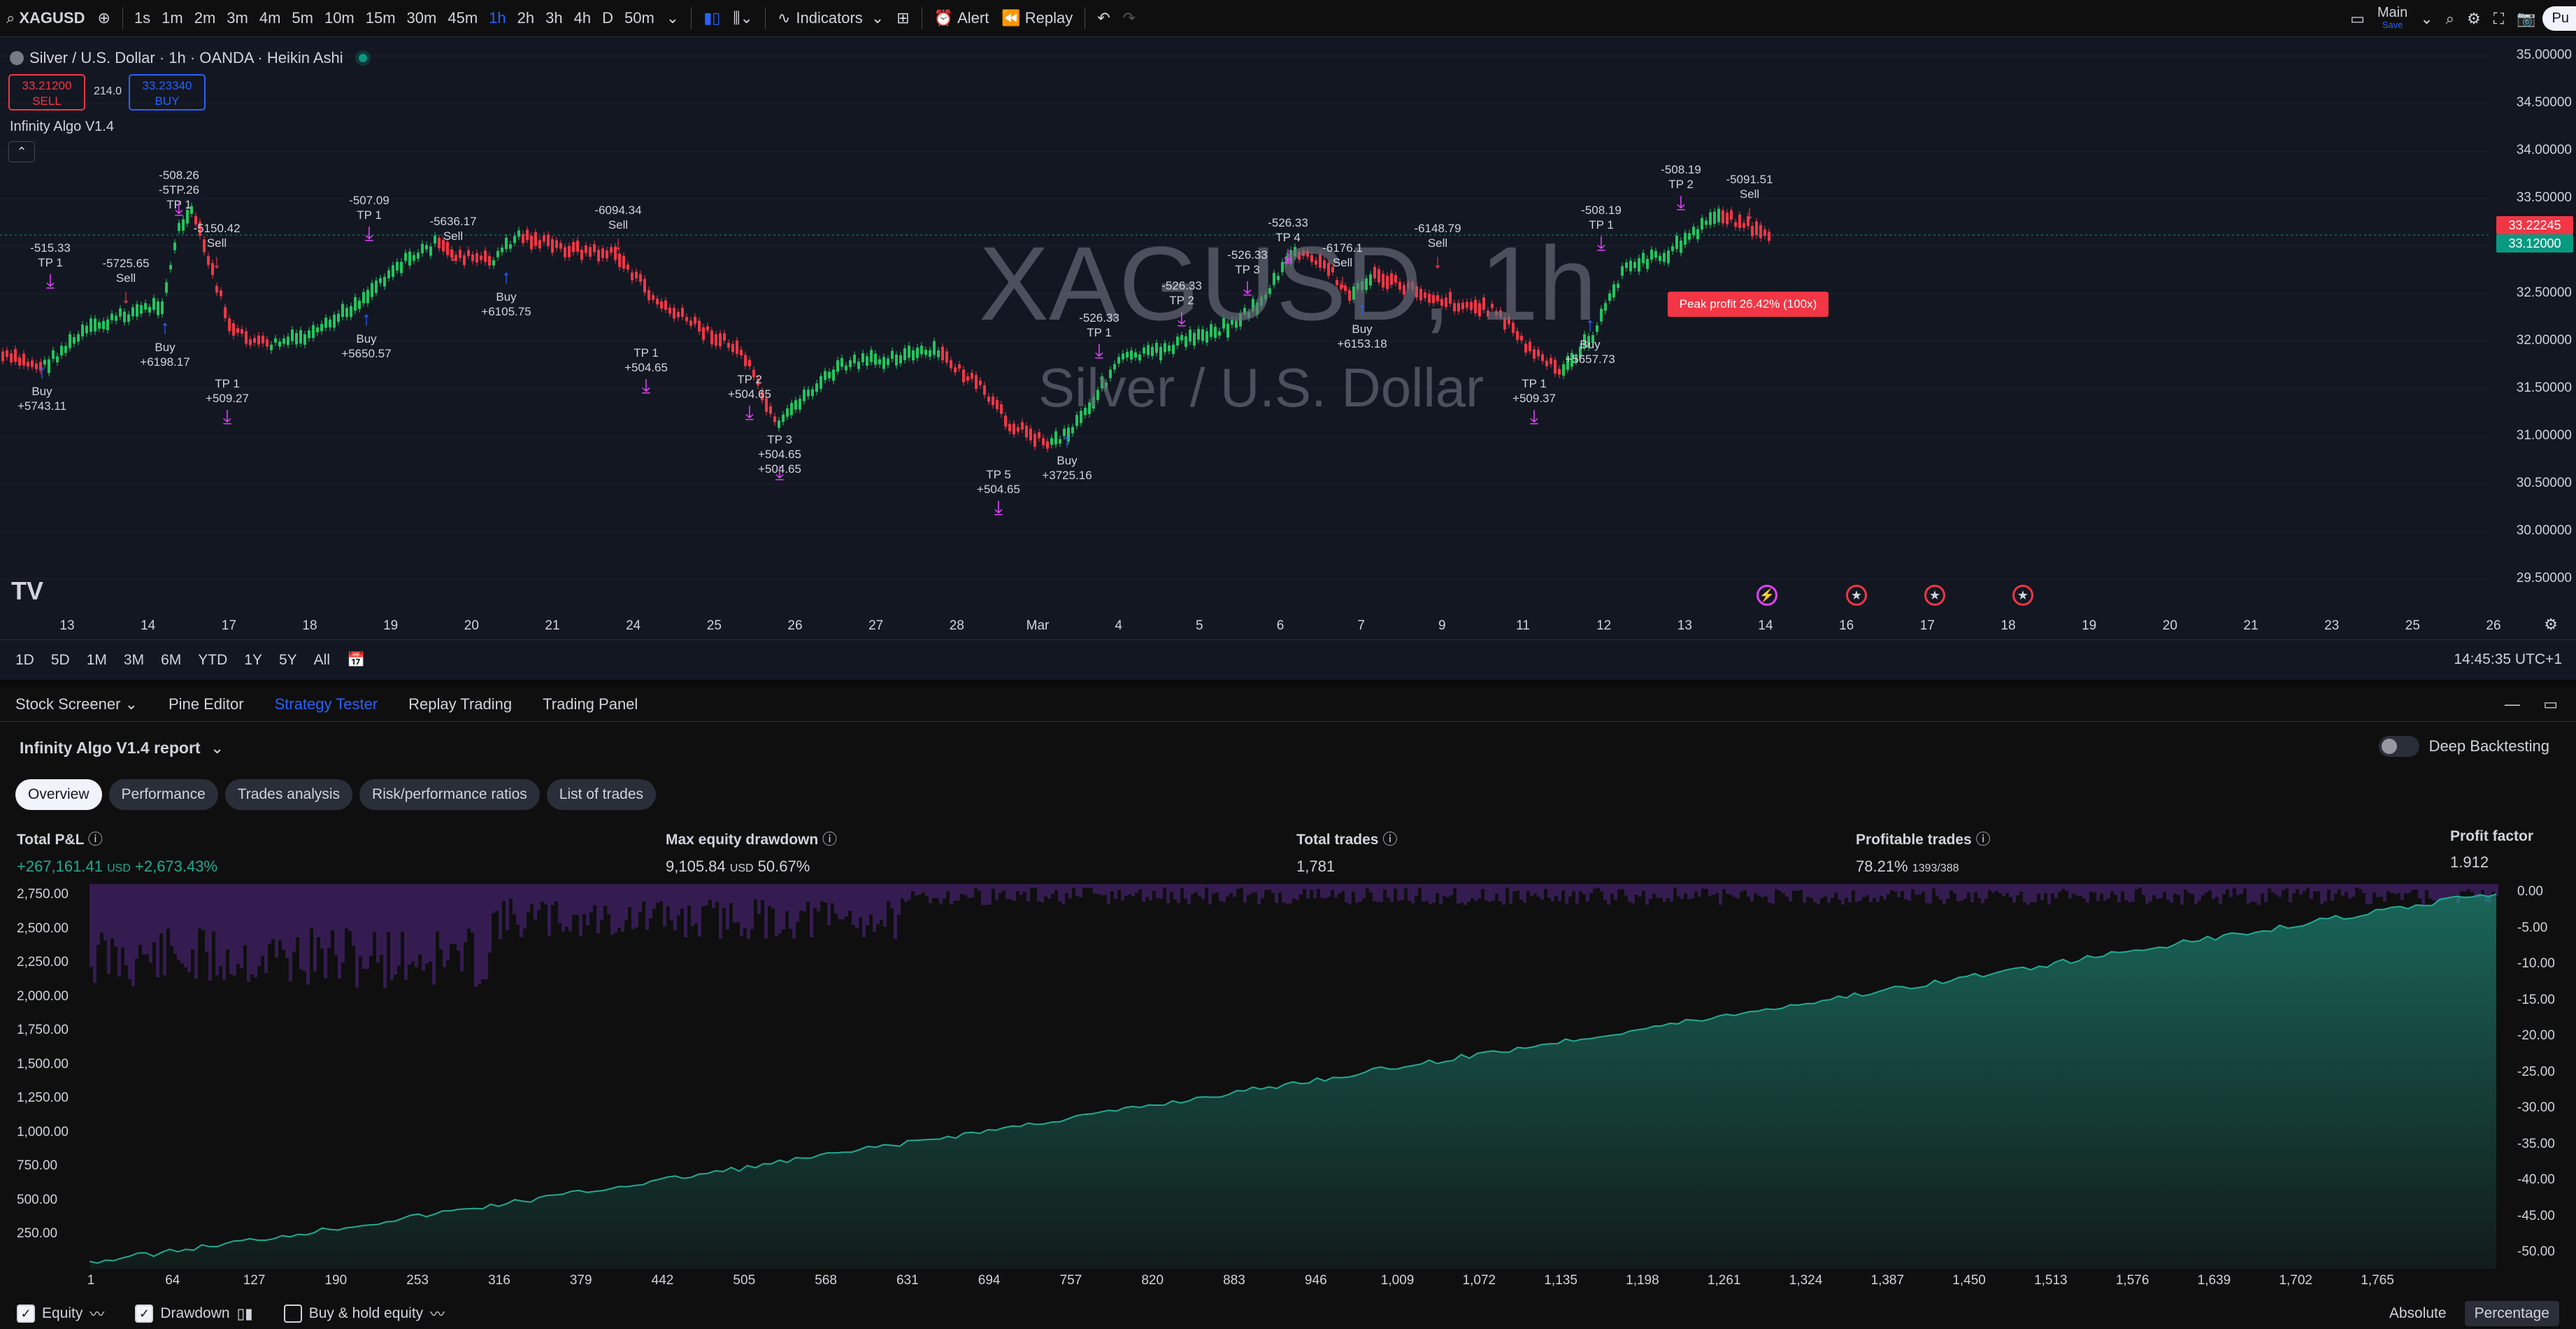 Image resolution: width=2576 pixels, height=1329 pixels. I want to click on equity-checkbox: ✓ Equity 〰, so click(60, 1313).